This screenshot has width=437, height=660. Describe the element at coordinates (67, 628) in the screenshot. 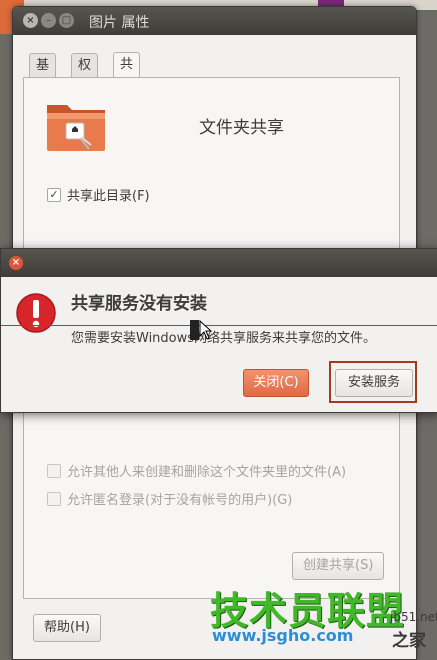

I see `help-button: 帮助(H)` at that location.